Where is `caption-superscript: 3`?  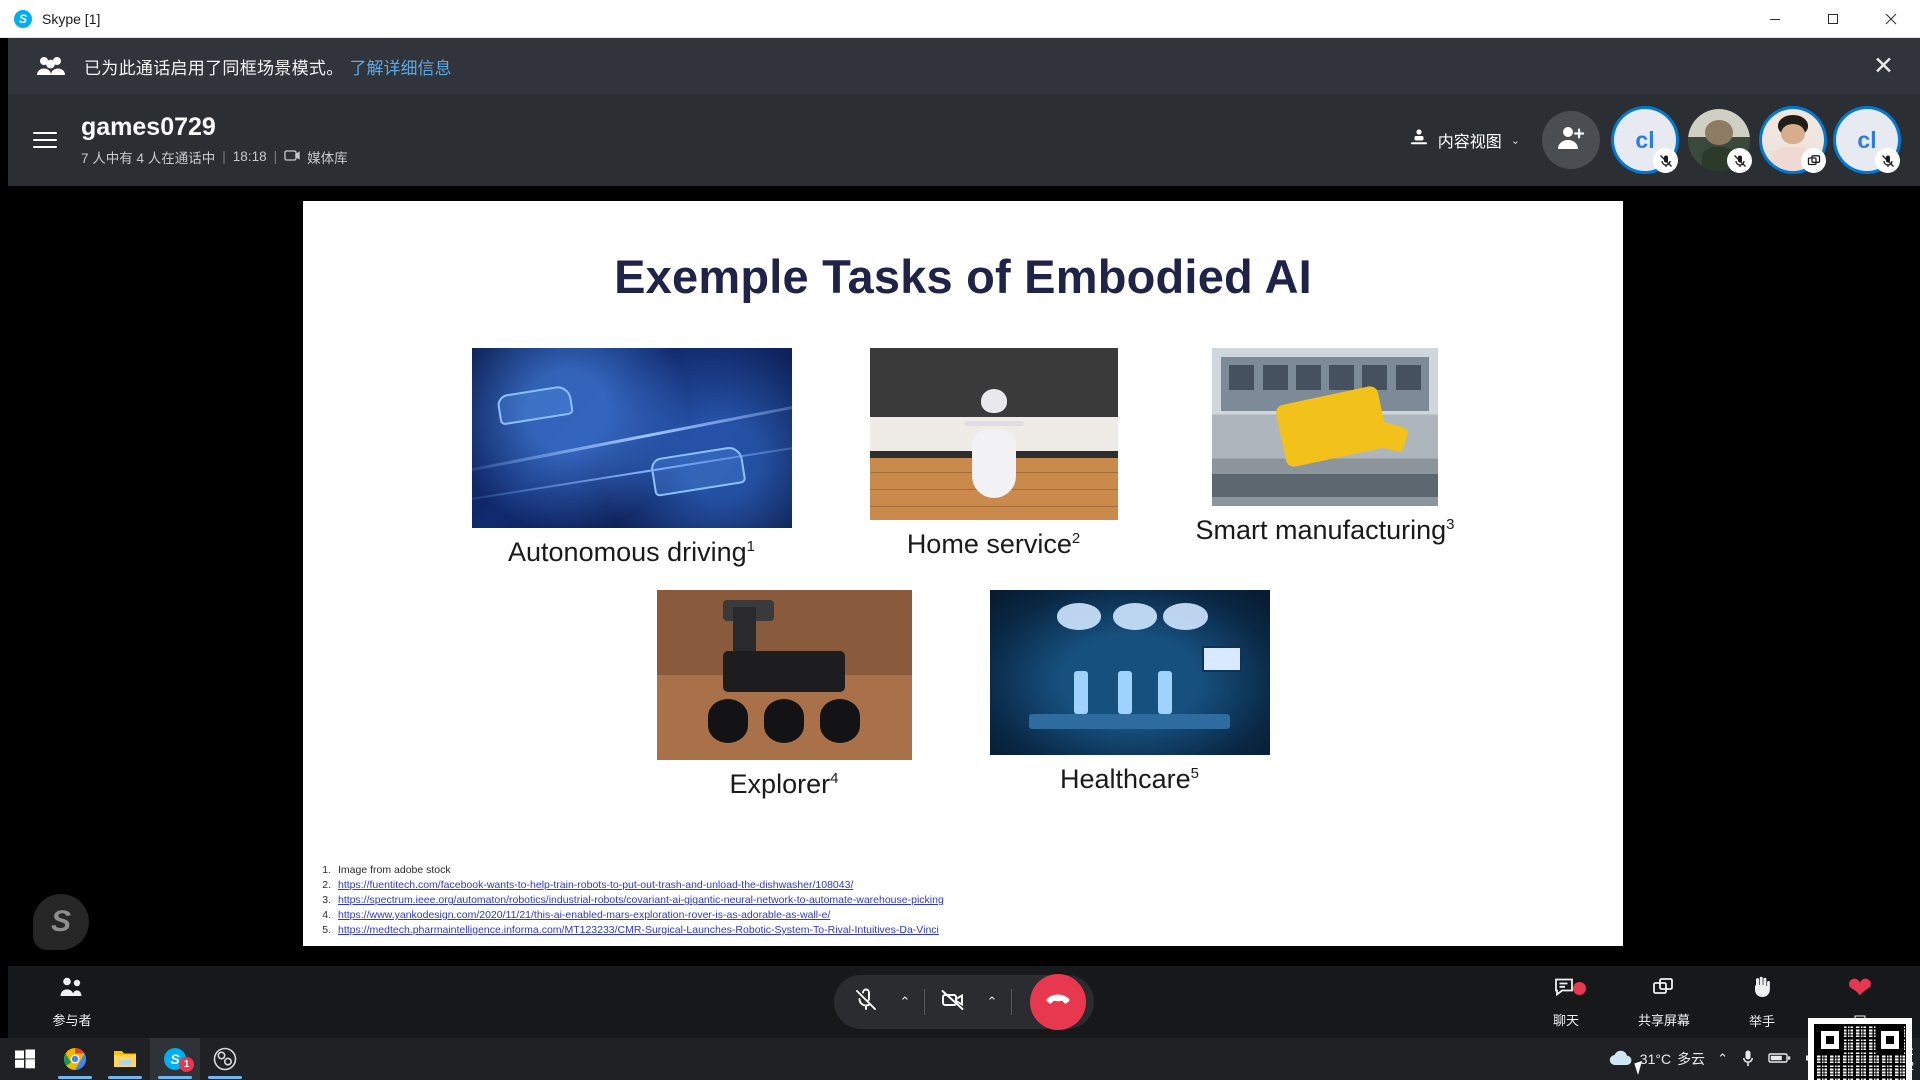
caption-superscript: 3 is located at coordinates (1450, 524).